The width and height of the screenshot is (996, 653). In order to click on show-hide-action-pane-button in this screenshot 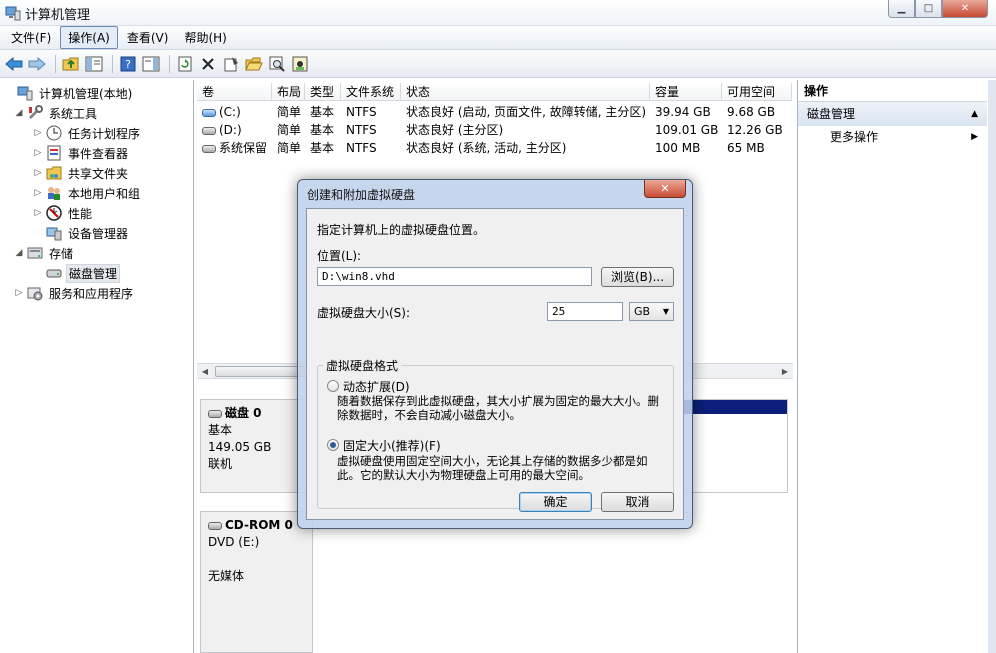, I will do `click(151, 64)`.